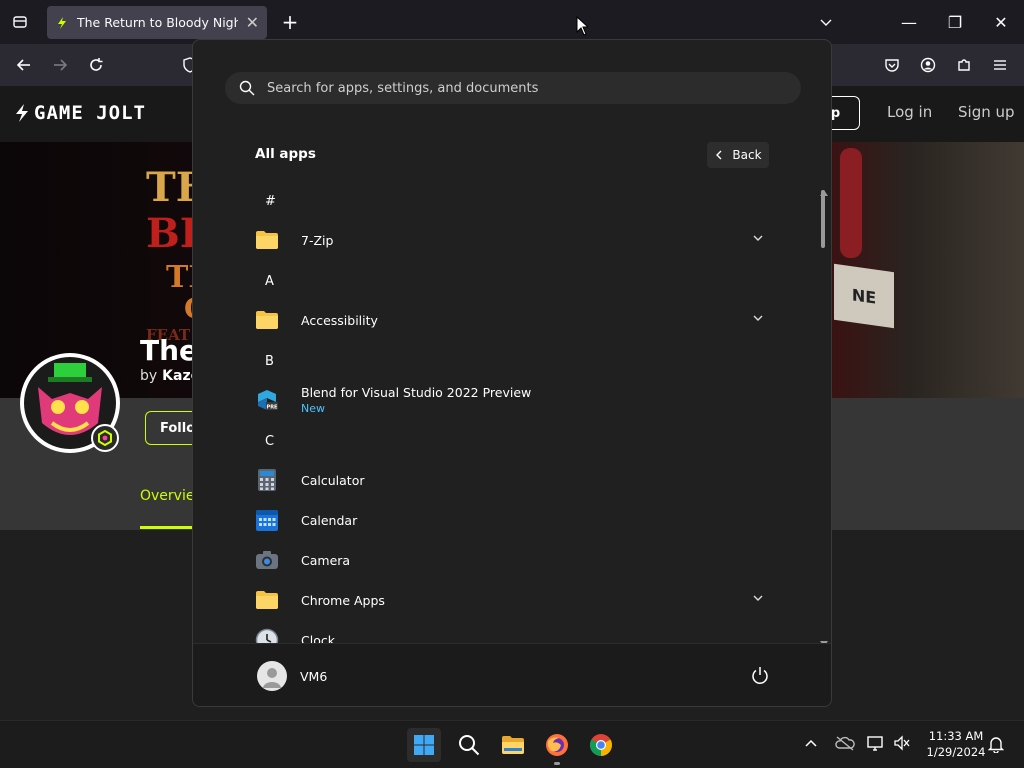  I want to click on browser-tab: The Return to Bloody Nights (C ✕, so click(157, 22).